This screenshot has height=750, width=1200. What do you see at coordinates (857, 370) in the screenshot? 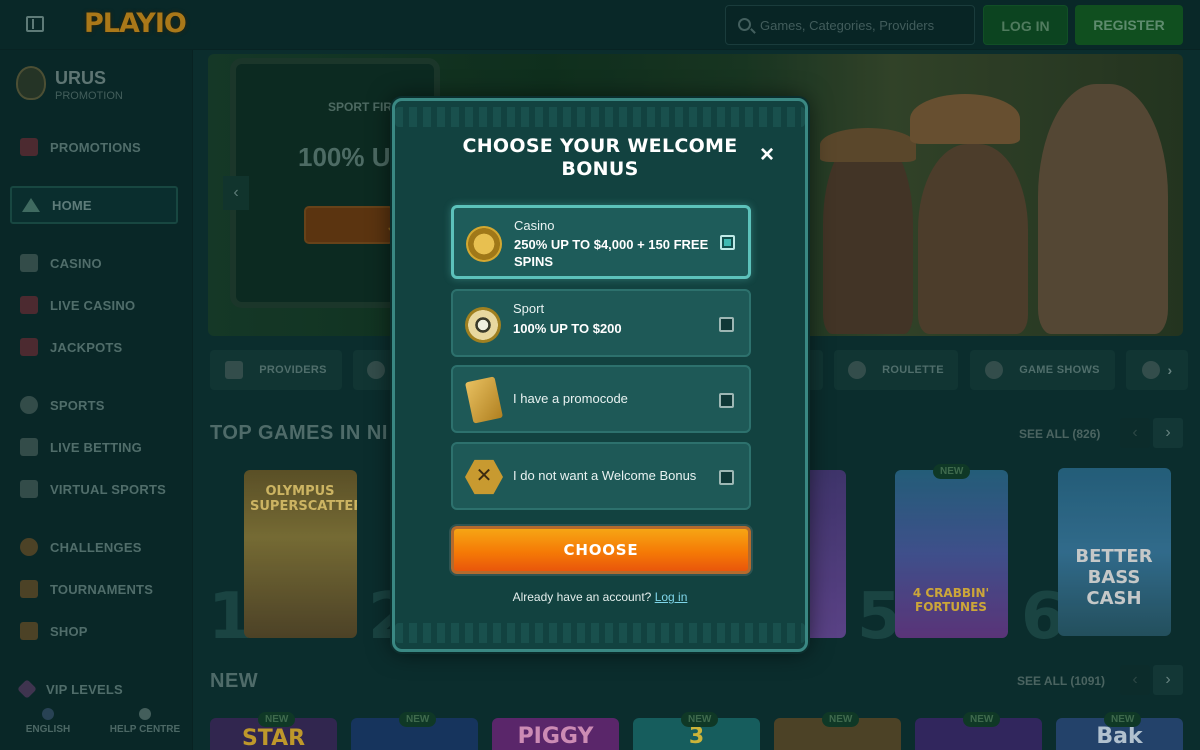
I see `roulette-icon` at bounding box center [857, 370].